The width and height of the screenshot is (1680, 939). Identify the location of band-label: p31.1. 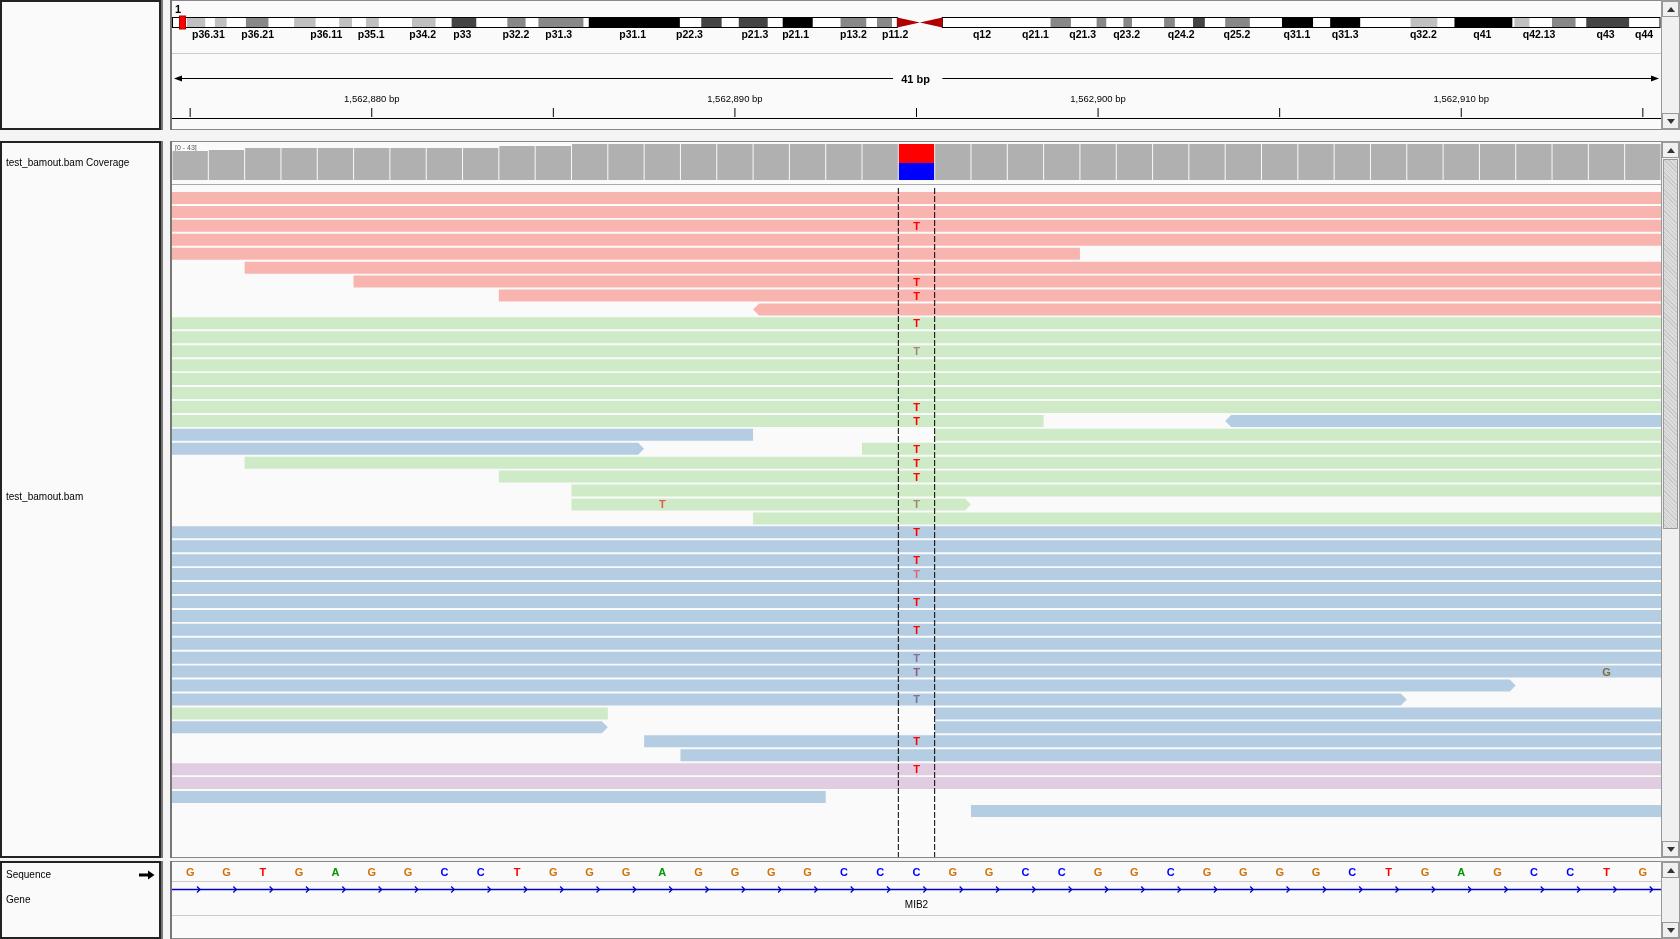
(633, 34).